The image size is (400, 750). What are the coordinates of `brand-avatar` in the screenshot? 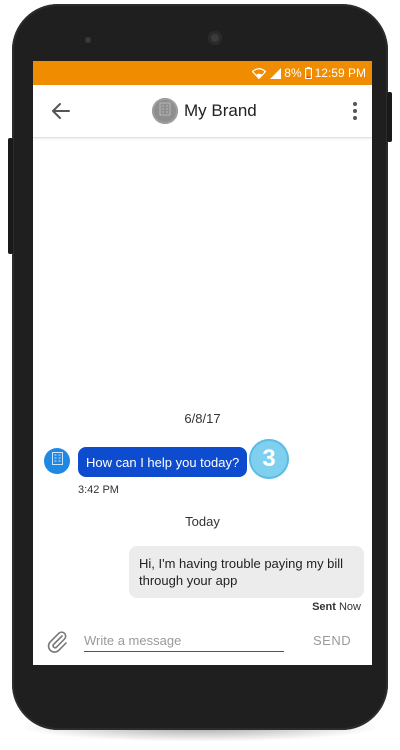 It's located at (165, 111).